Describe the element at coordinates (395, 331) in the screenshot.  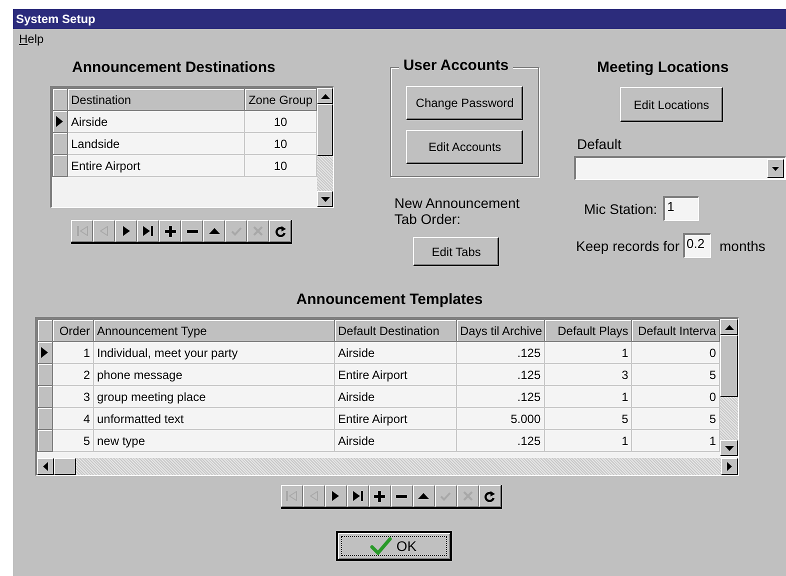
I see `column-header: Default Destination` at that location.